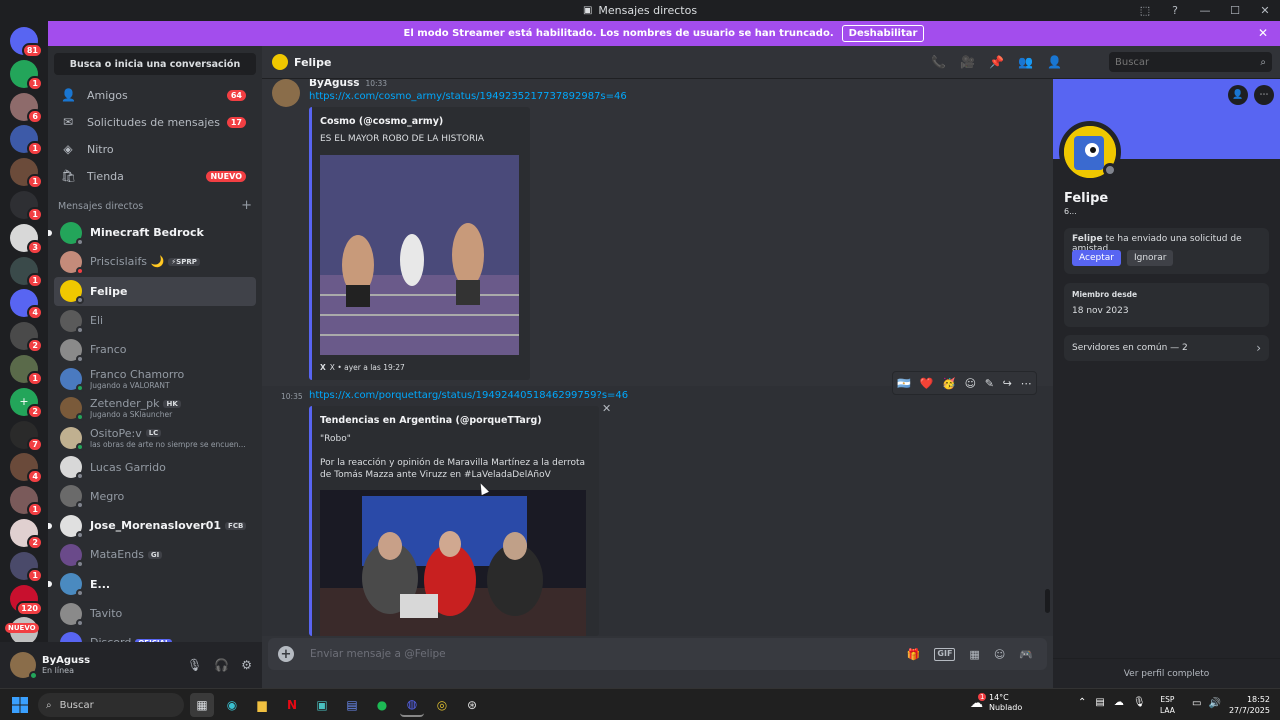 The width and height of the screenshot is (1280, 720). What do you see at coordinates (1096, 258) in the screenshot?
I see `accept-button: Aceptar` at bounding box center [1096, 258].